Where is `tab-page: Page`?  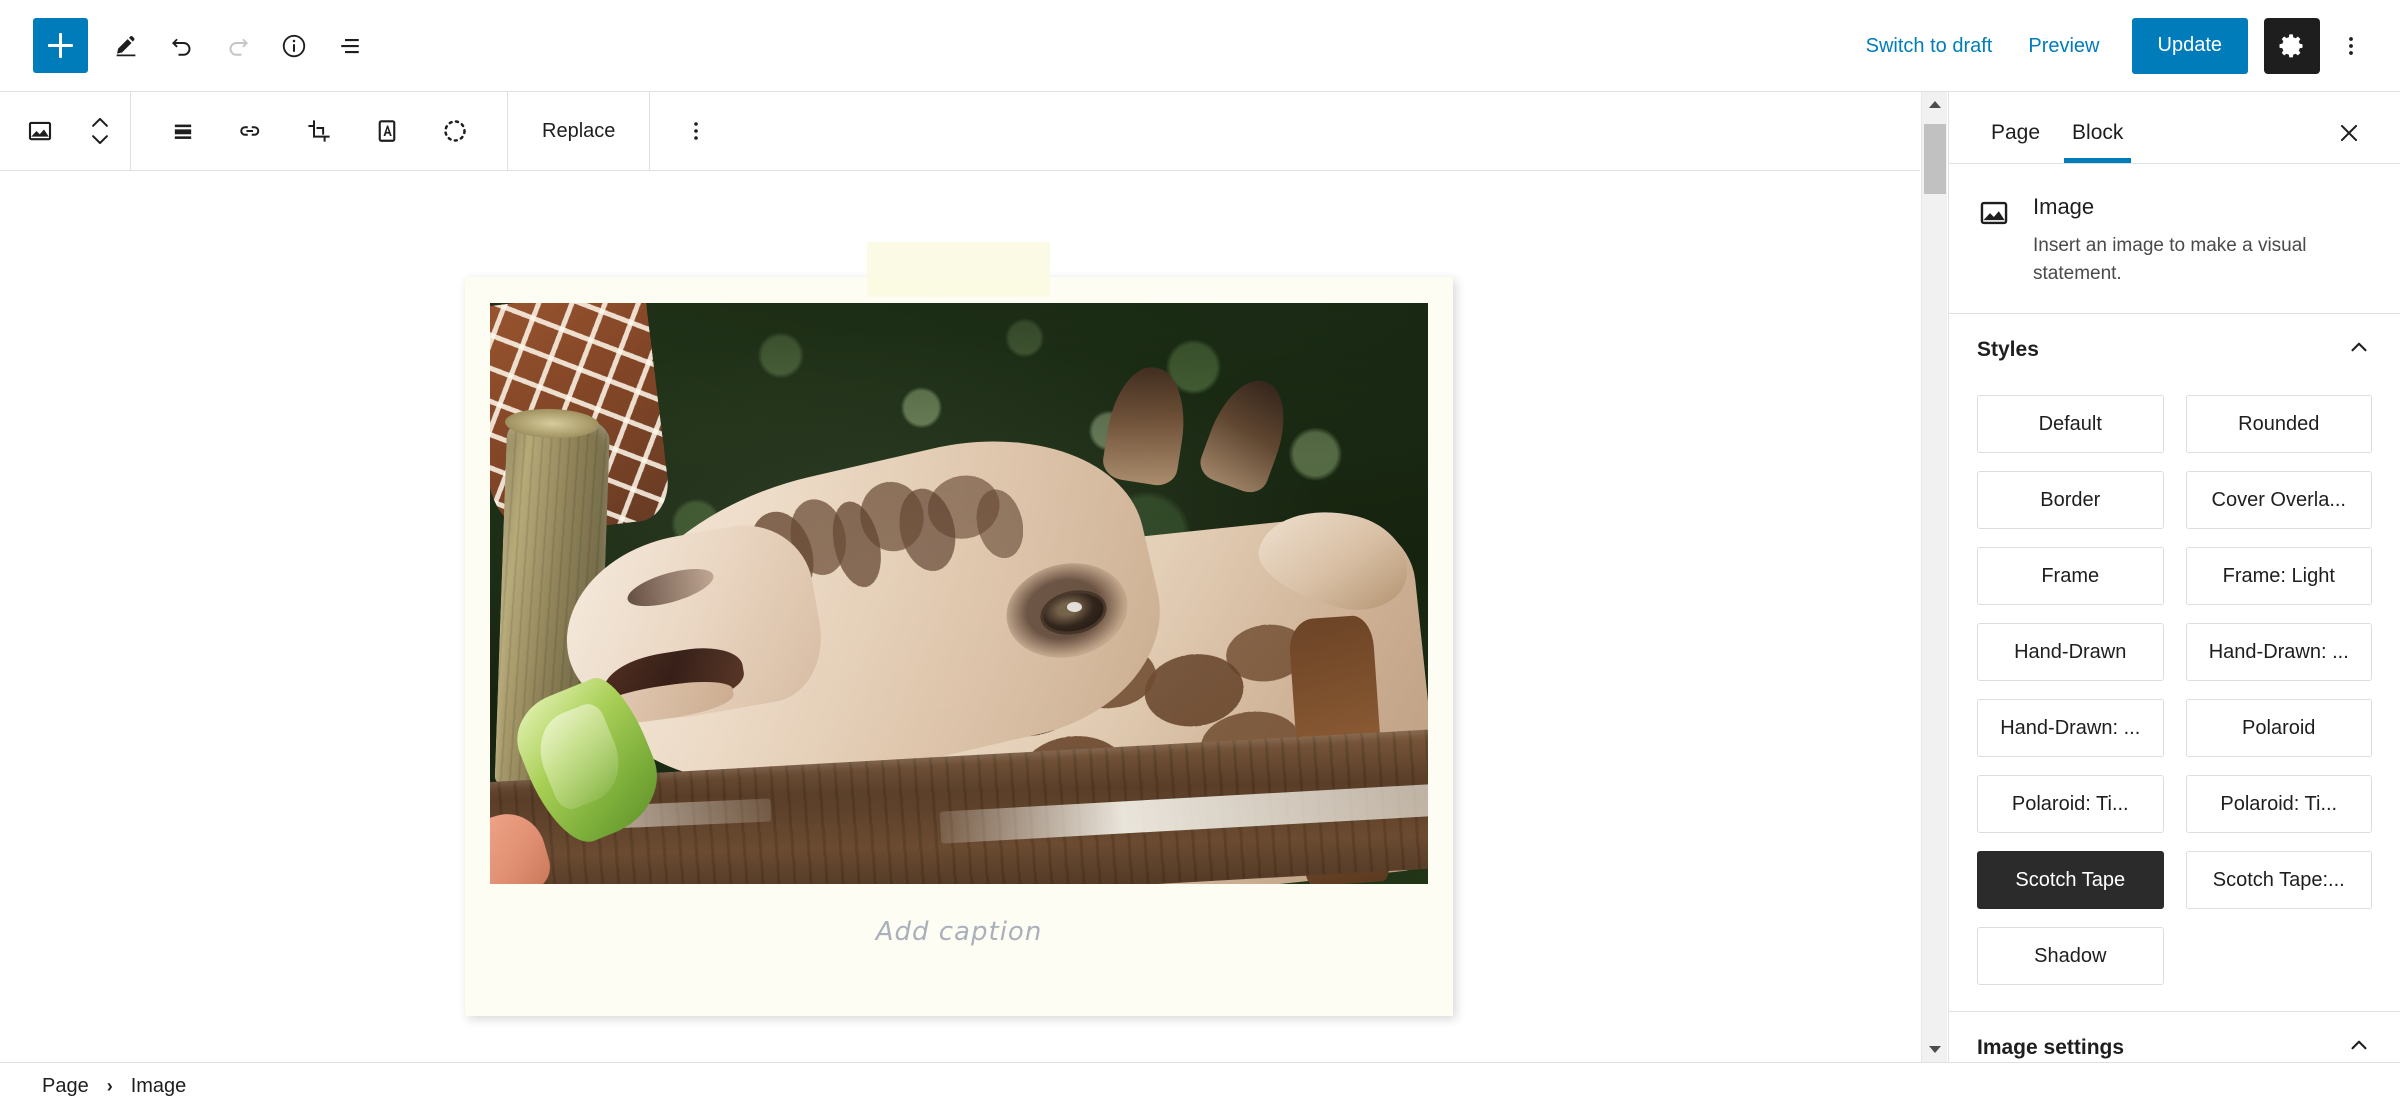
tab-page: Page is located at coordinates (2015, 133).